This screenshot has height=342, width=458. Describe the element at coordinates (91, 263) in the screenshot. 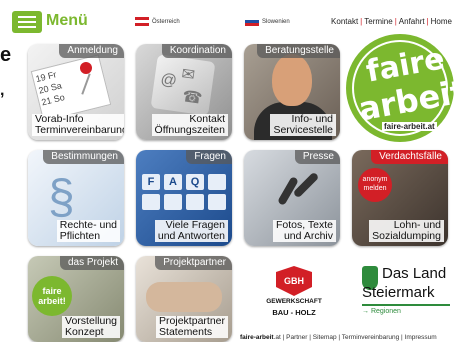

I see `tile-header: das Projekt` at that location.